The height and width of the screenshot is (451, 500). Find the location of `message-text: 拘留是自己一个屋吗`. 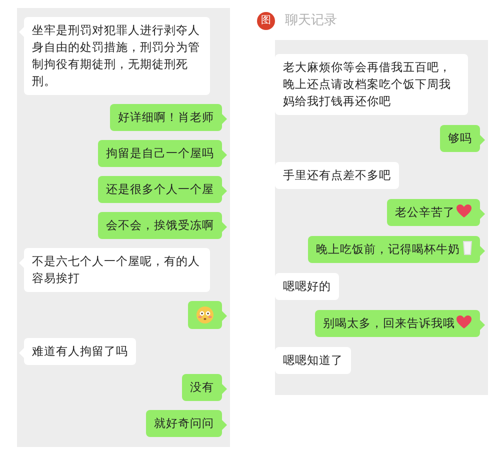

message-text: 拘留是自己一个屋吗 is located at coordinates (160, 153).